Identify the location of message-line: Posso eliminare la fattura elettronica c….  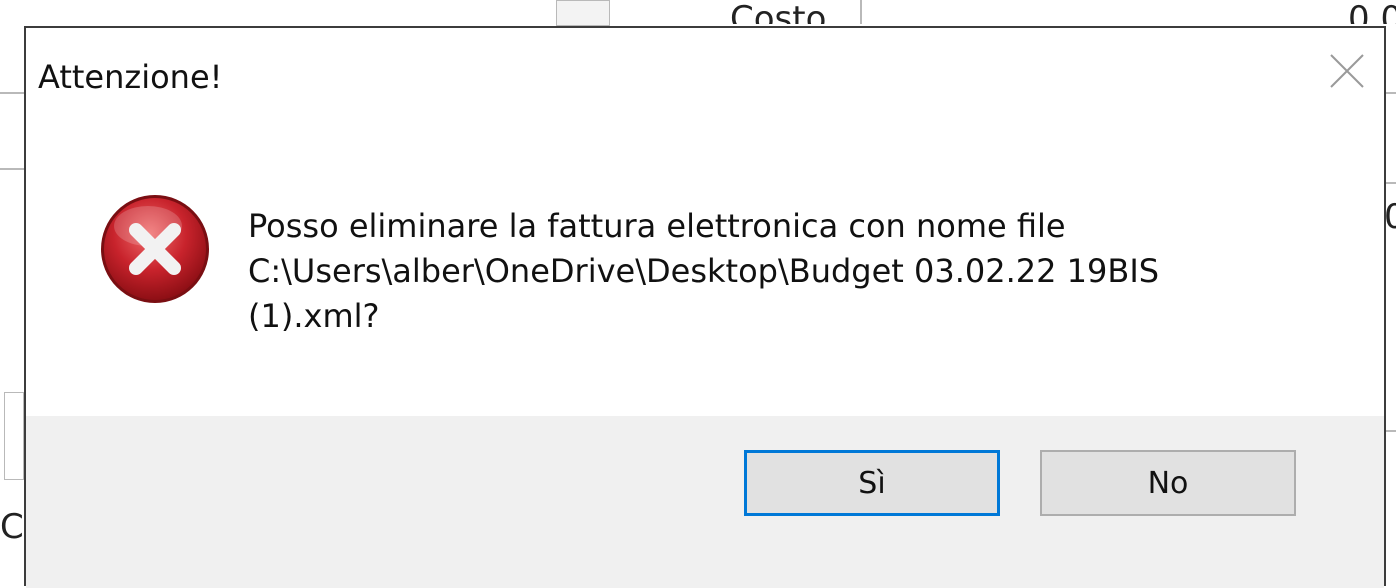
(657, 226).